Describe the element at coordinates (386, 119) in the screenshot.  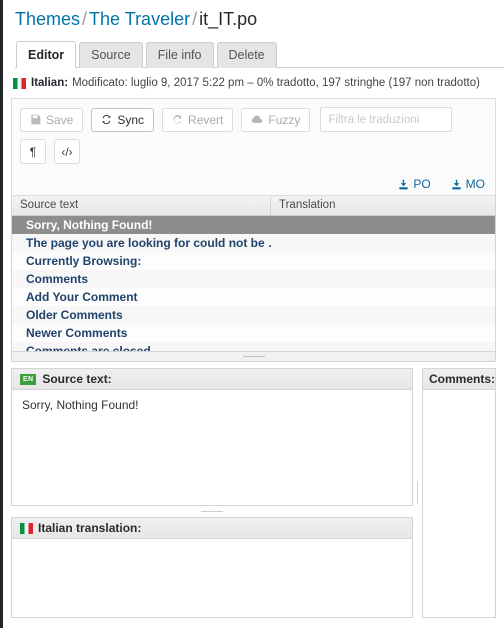
I see `filter-translations-input` at that location.